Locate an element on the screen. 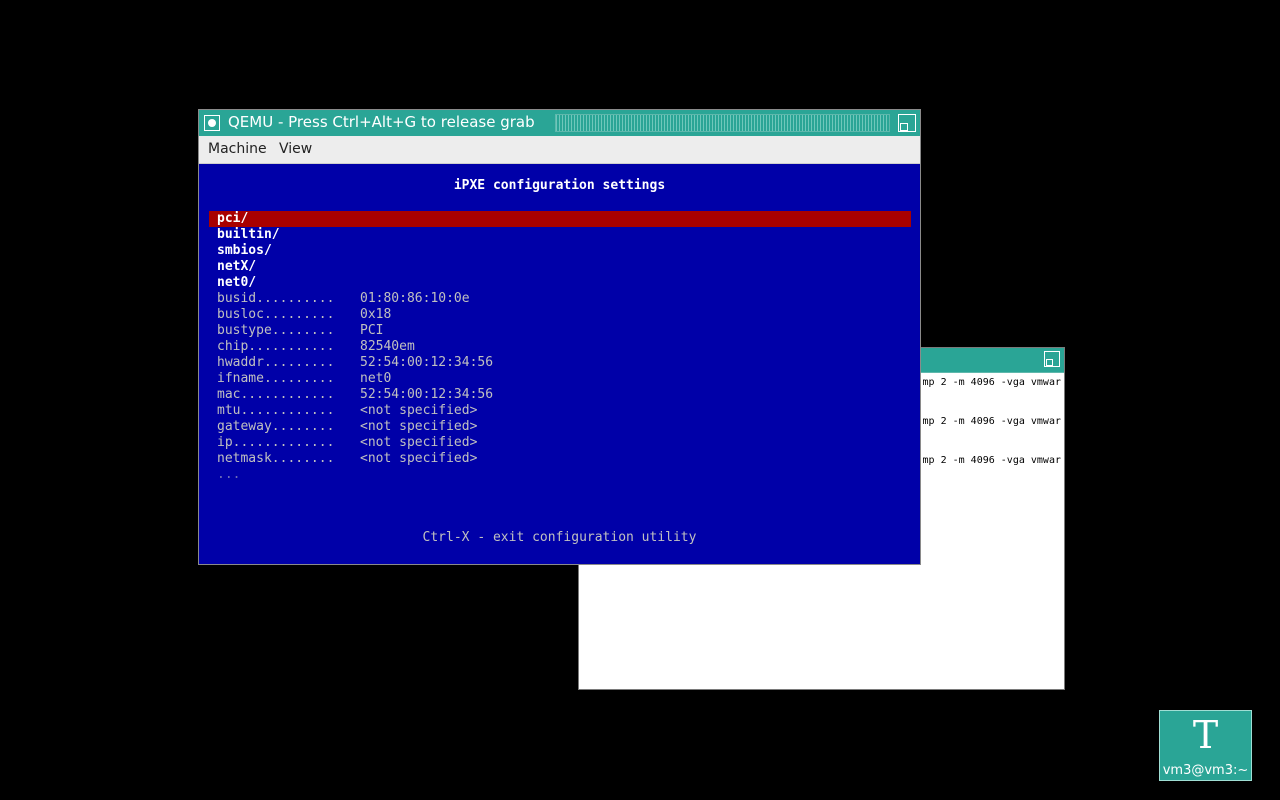  menubar: Machine View is located at coordinates (559, 150).